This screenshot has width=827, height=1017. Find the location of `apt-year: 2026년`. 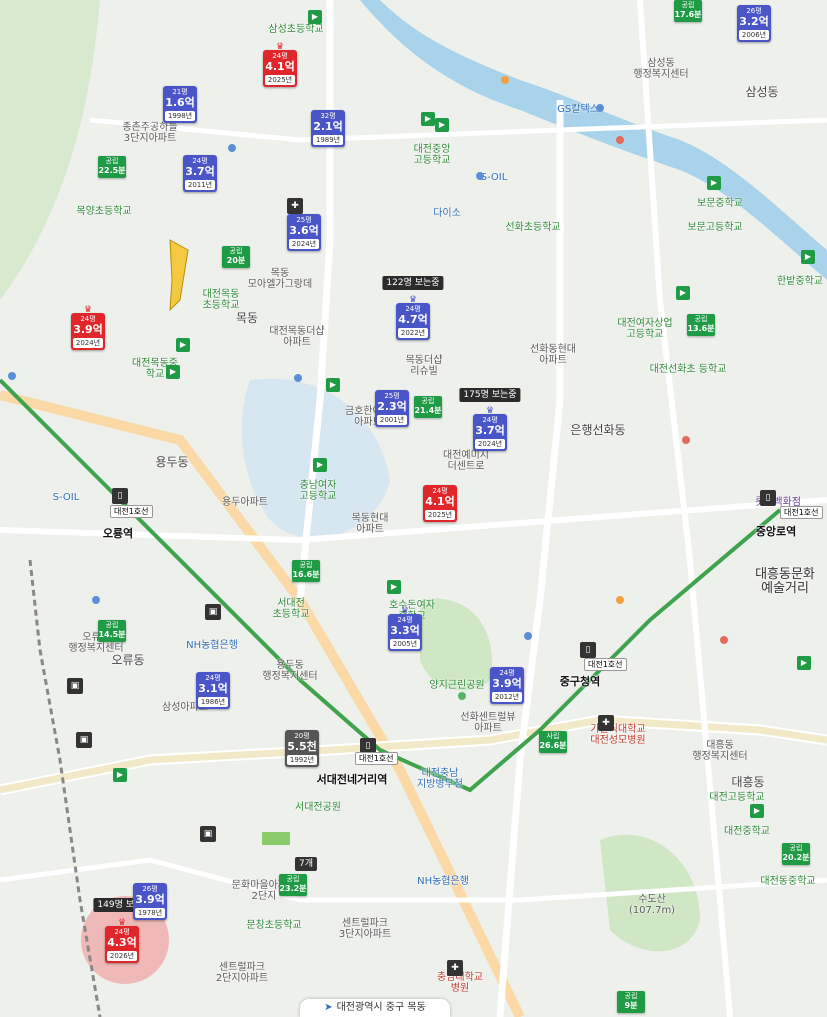

apt-year: 2026년 is located at coordinates (122, 956).